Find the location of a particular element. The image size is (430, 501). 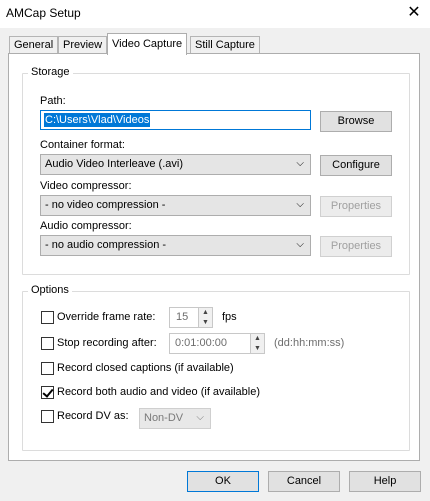

stop-time-format-label: (dd:hh:mm:ss) is located at coordinates (309, 343).